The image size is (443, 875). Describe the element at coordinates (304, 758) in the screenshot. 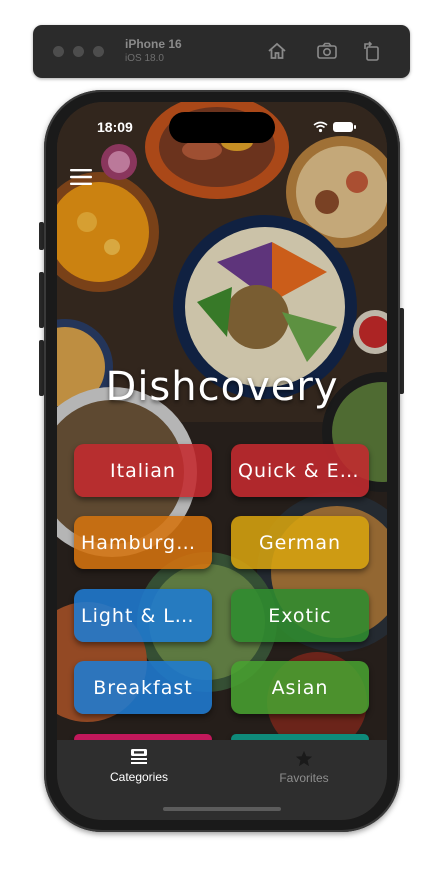

I see `star-icon` at that location.